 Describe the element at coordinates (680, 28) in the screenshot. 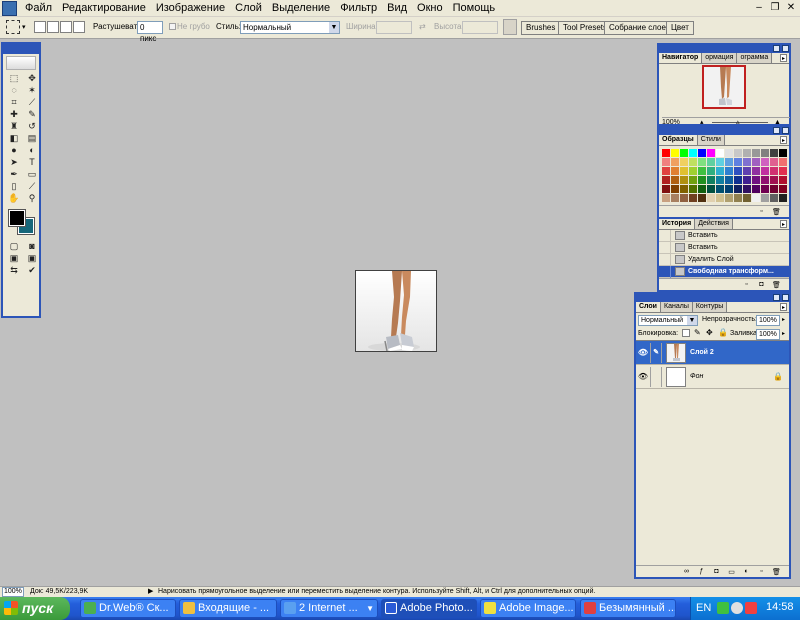

I see `well-tab-color: Цвет` at that location.